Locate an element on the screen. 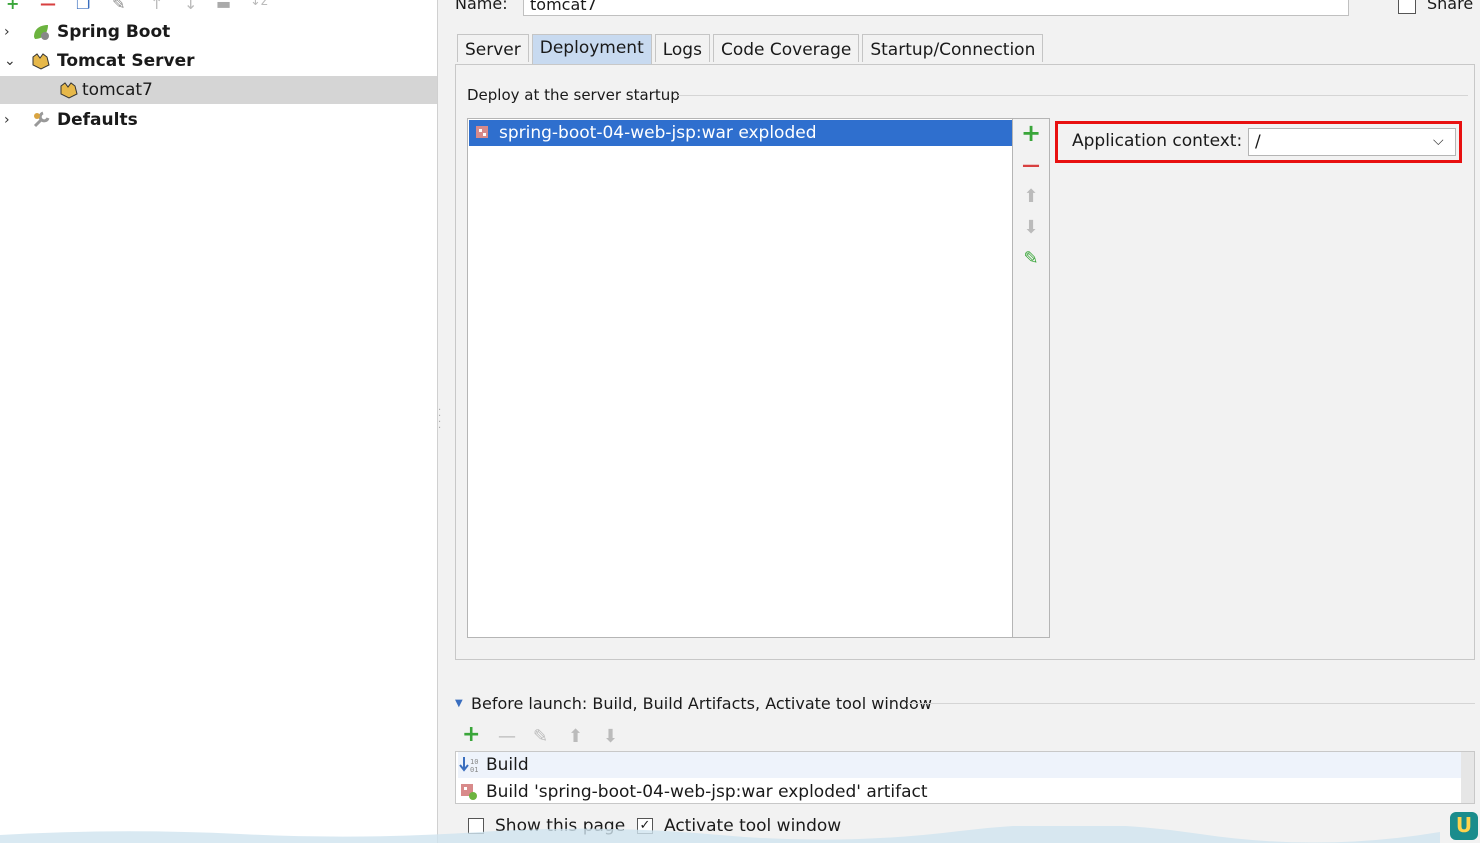 This screenshot has width=1480, height=843. svg-text: 01 is located at coordinates (474, 770).